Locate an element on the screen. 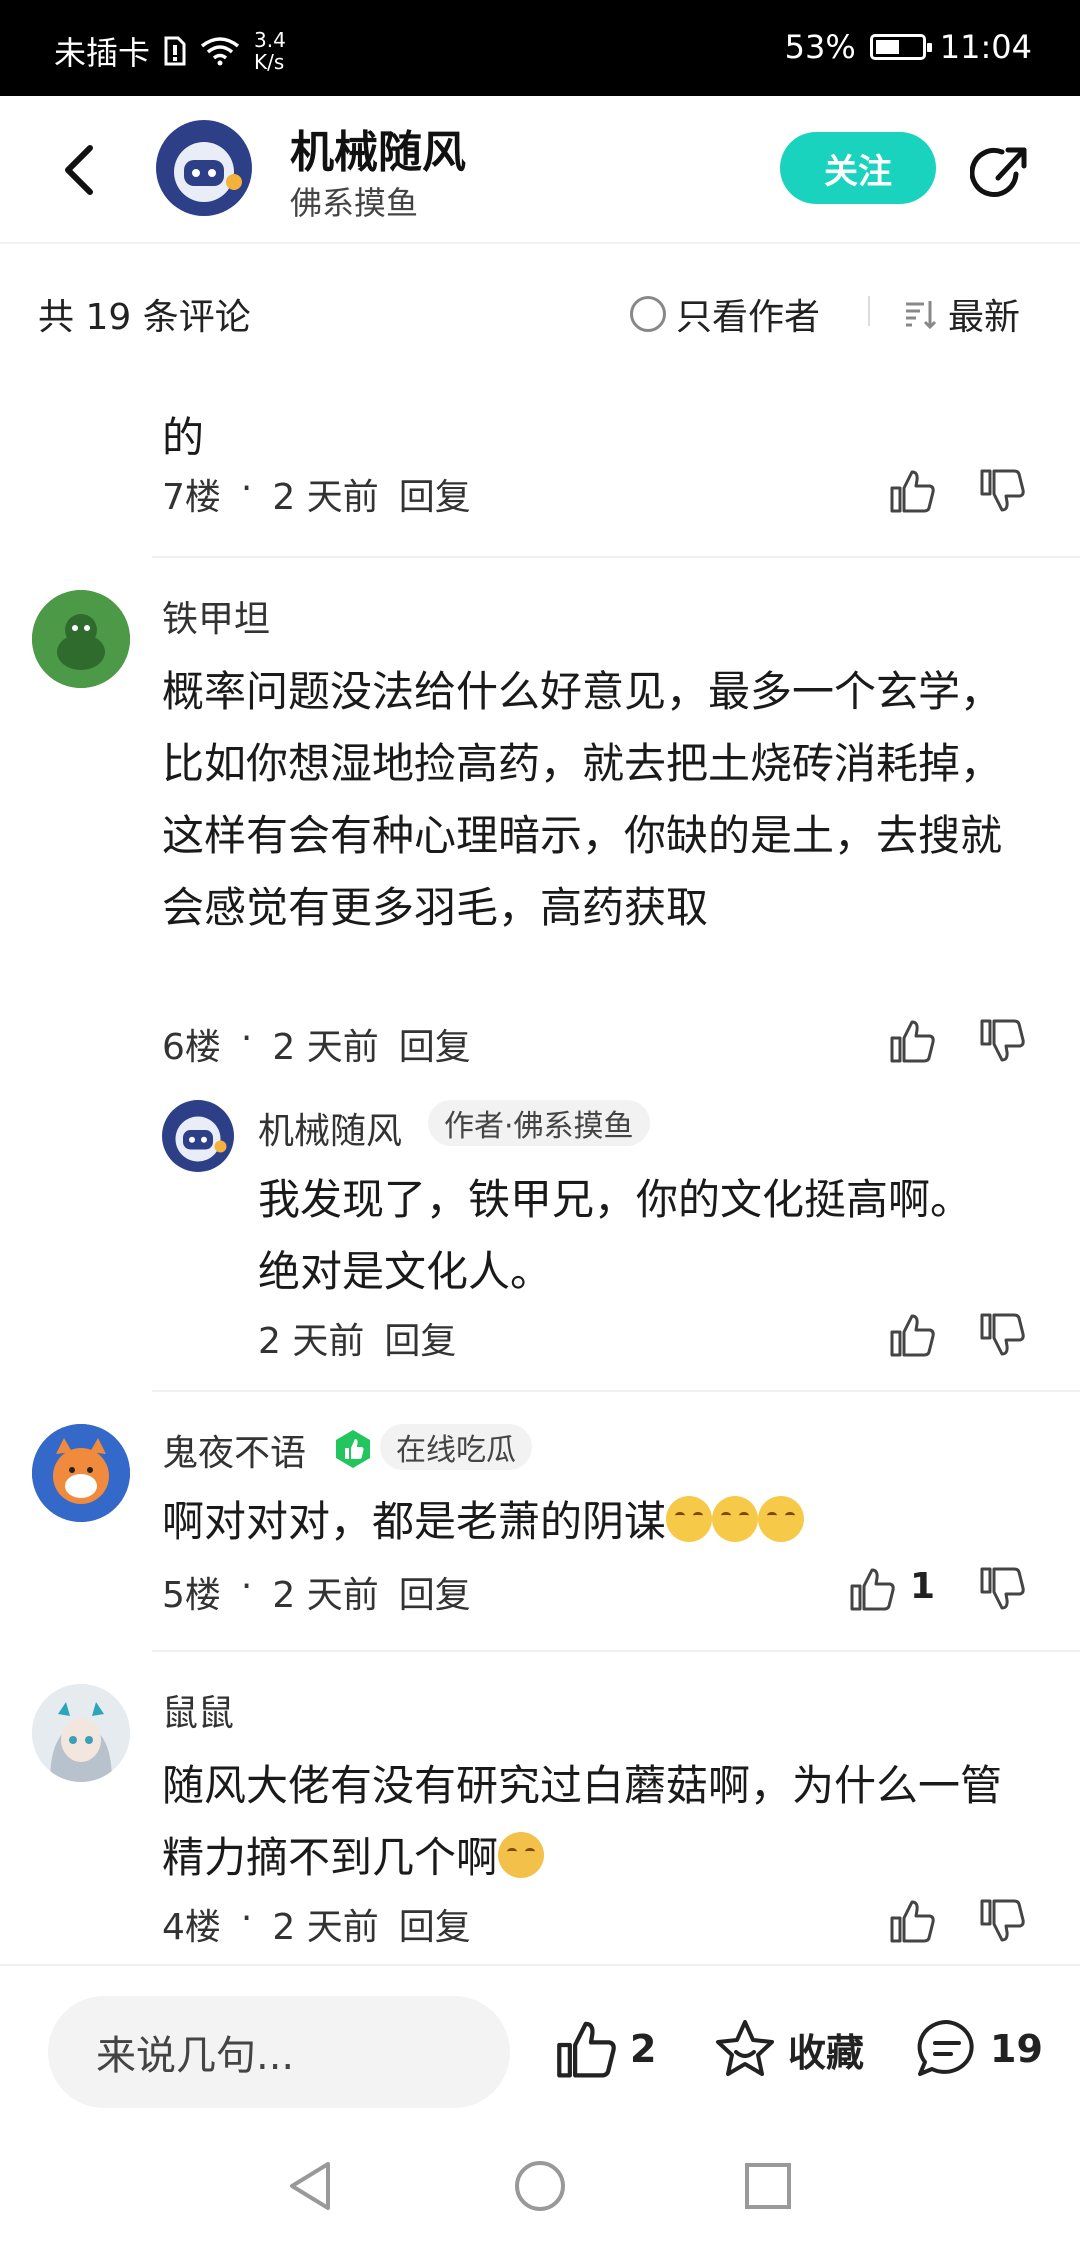  comment-meta: 6楼 · 2 天前 回复 is located at coordinates (316, 1044).